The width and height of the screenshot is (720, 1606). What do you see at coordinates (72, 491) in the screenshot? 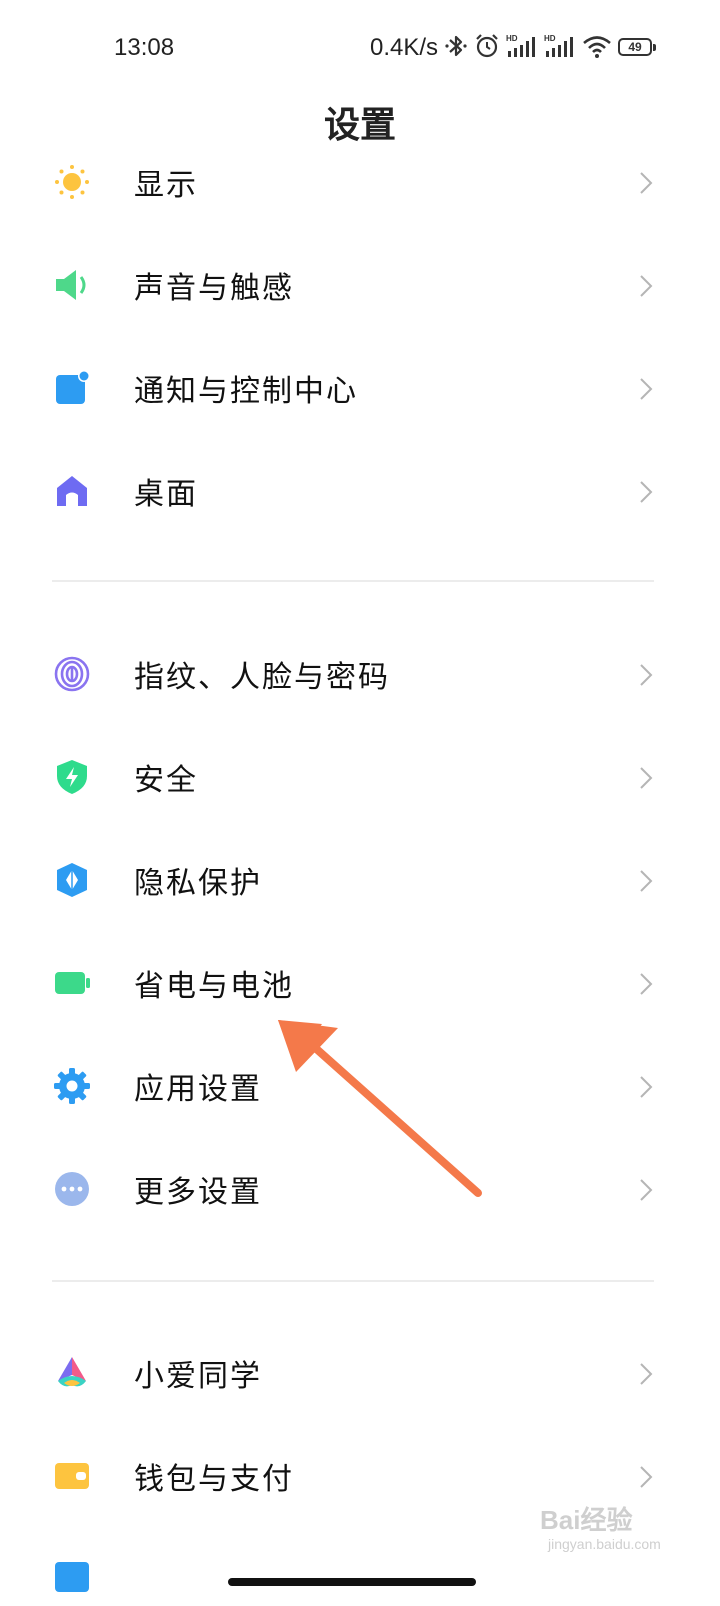
I see `home-icon` at bounding box center [72, 491].